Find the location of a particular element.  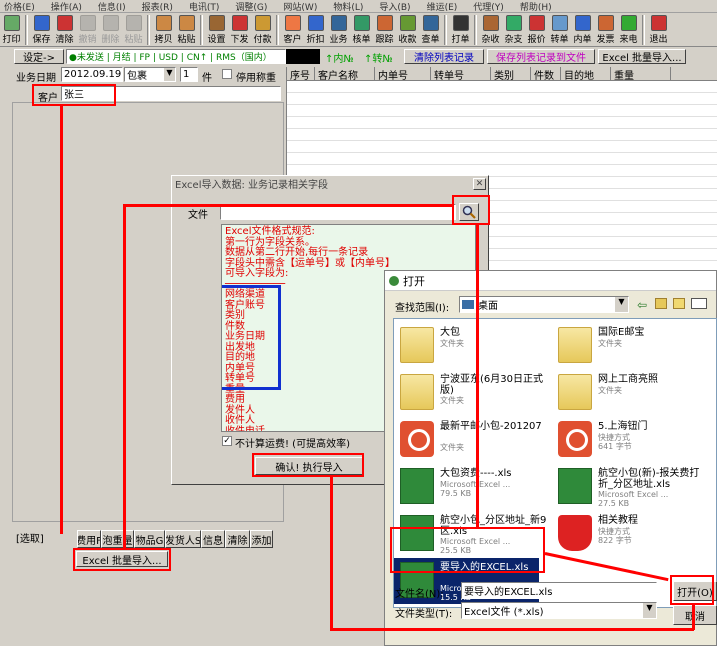

file-item: 大包资费----.xlsMicrosoft Excel ...79.5 KB is located at coordinates (469, 487).